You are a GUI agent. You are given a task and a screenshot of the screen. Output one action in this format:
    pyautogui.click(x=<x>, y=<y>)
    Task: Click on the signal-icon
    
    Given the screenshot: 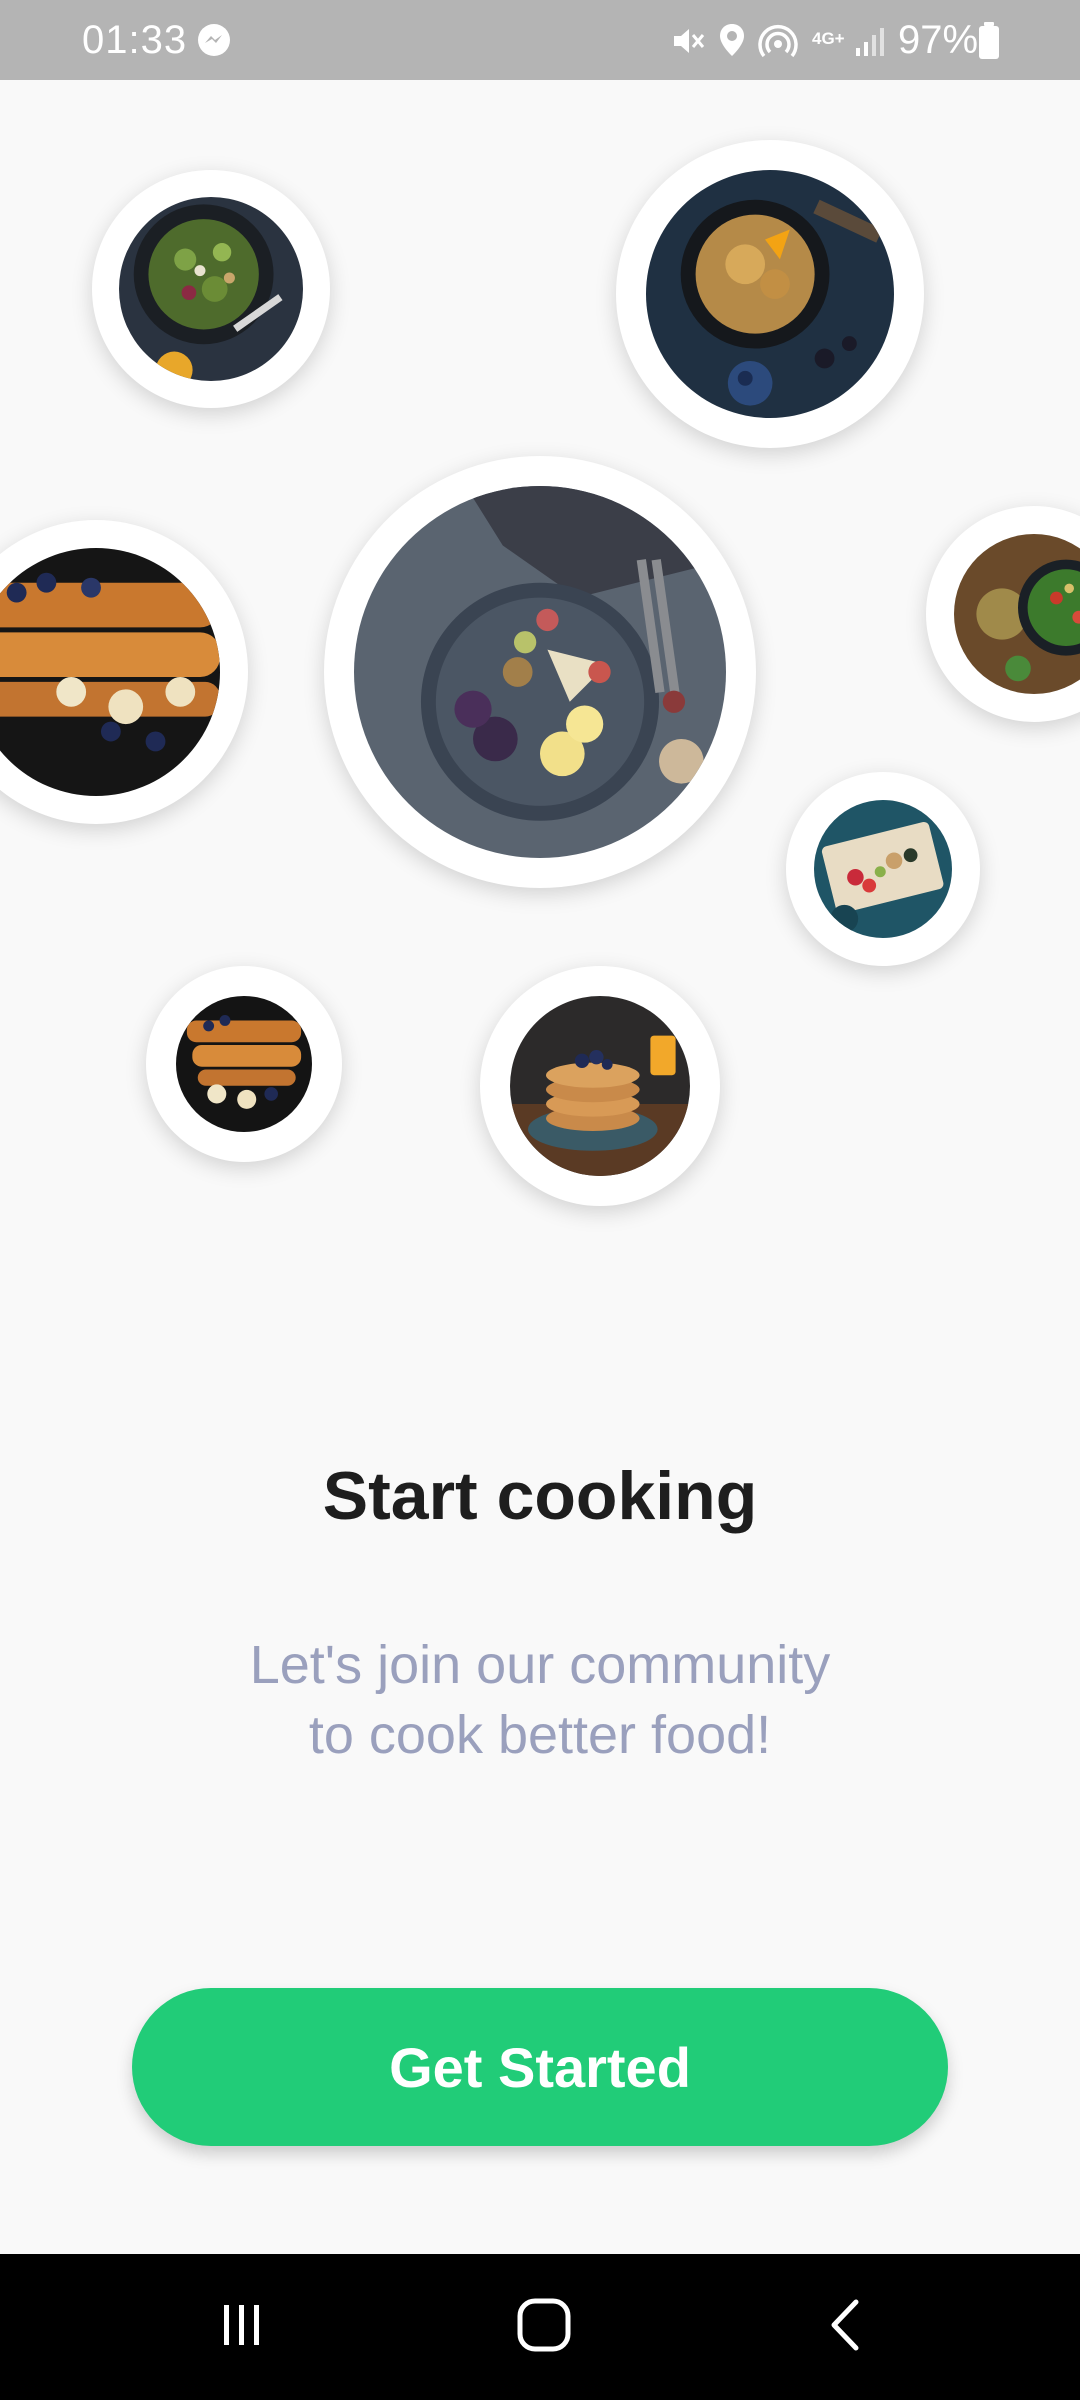 What is the action you would take?
    pyautogui.click(x=870, y=44)
    